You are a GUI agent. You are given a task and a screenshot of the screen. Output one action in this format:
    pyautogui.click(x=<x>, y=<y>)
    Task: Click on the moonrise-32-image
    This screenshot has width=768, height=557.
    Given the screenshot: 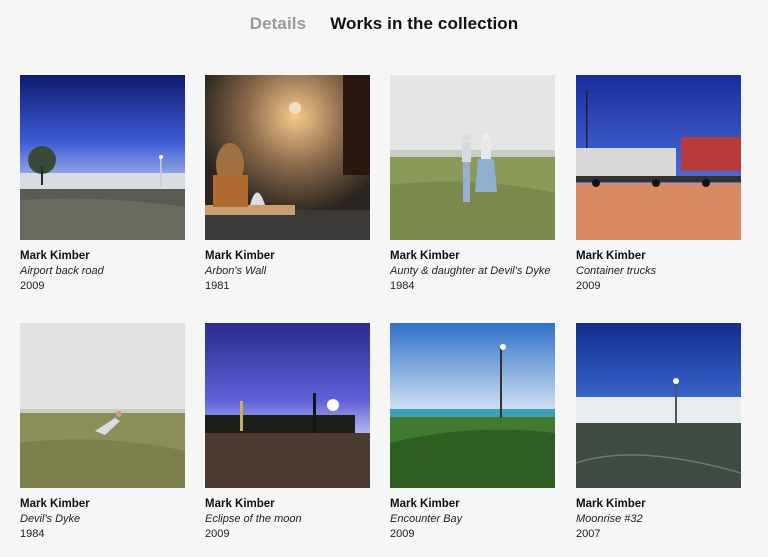 What is the action you would take?
    pyautogui.click(x=658, y=405)
    